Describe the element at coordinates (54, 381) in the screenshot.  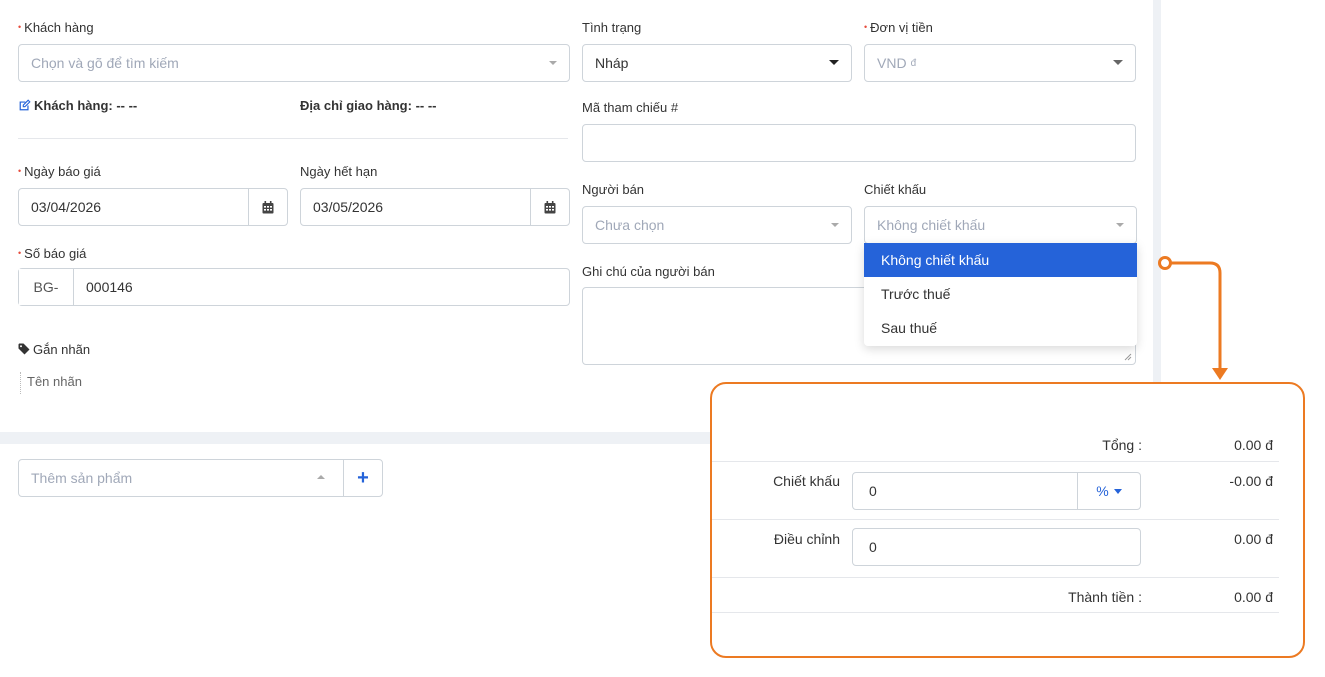
I see `tags-input: Tên nhãn` at that location.